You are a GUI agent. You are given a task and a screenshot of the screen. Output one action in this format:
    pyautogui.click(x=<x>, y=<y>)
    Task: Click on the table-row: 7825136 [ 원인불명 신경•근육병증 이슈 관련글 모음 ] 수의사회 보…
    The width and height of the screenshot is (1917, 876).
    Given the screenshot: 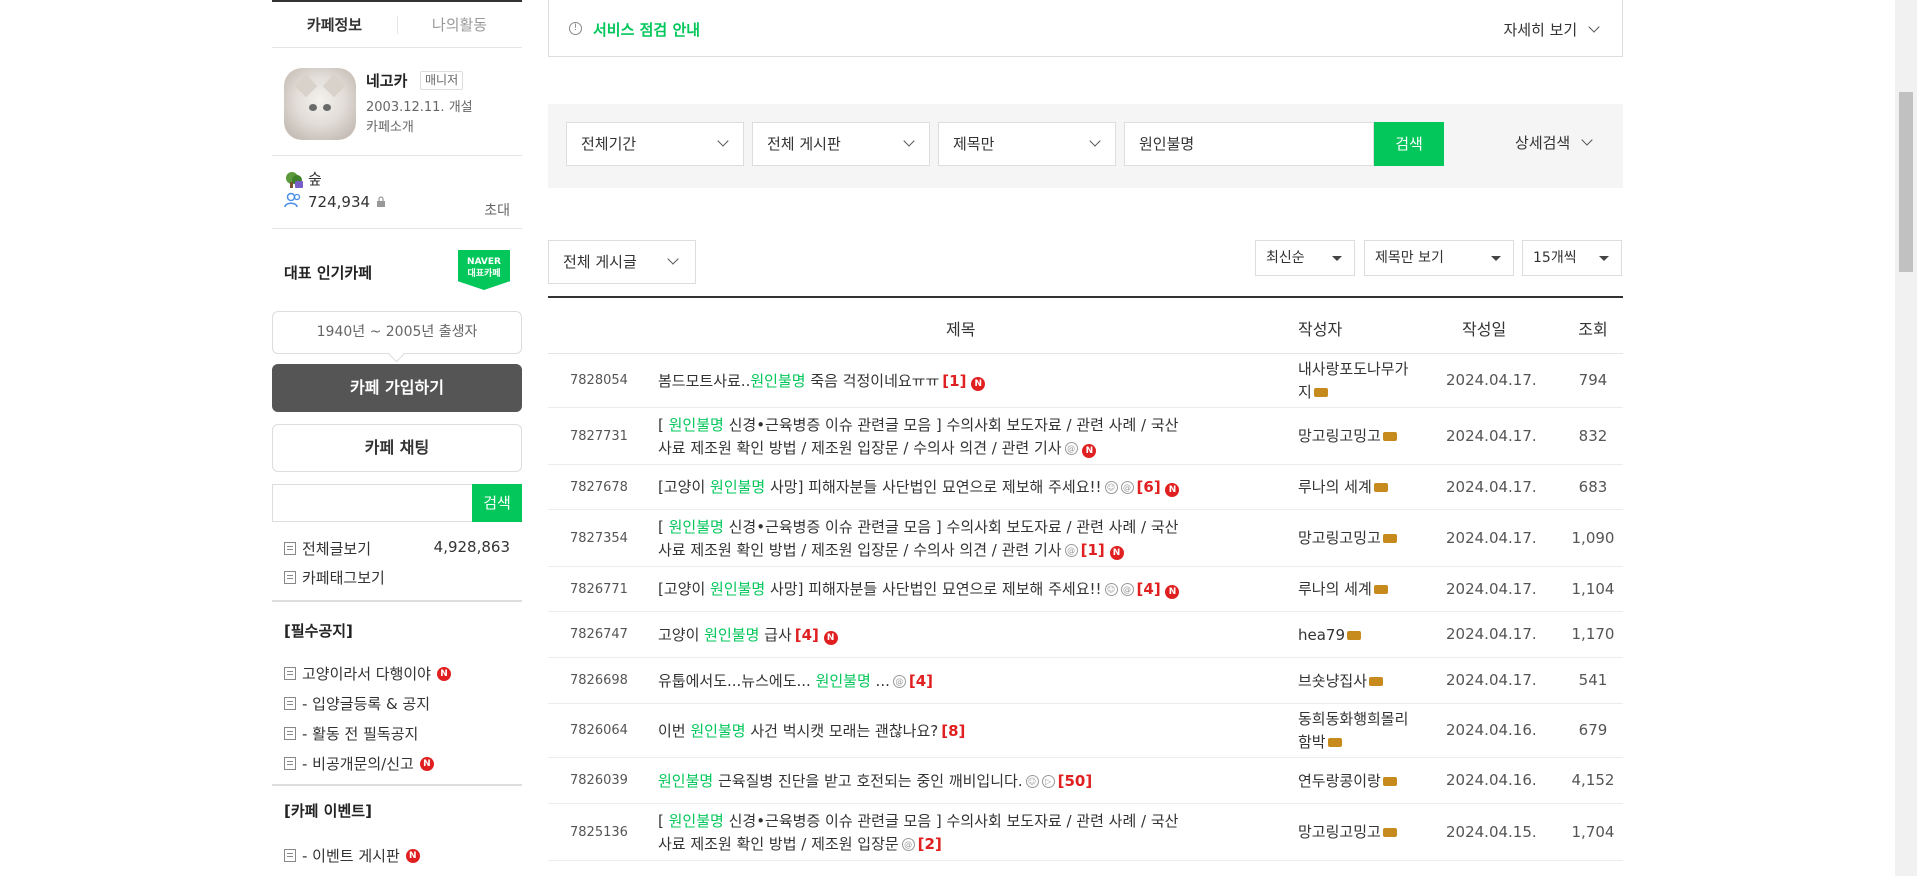 What is the action you would take?
    pyautogui.click(x=1085, y=832)
    